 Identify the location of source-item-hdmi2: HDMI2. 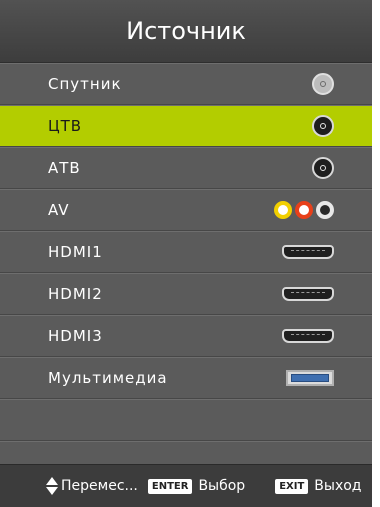
(186, 294).